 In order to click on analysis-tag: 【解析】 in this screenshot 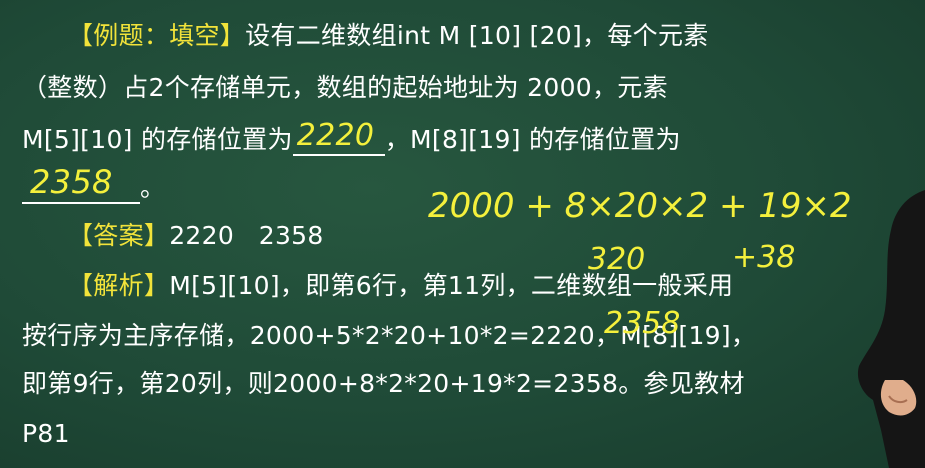, I will do `click(119, 285)`.